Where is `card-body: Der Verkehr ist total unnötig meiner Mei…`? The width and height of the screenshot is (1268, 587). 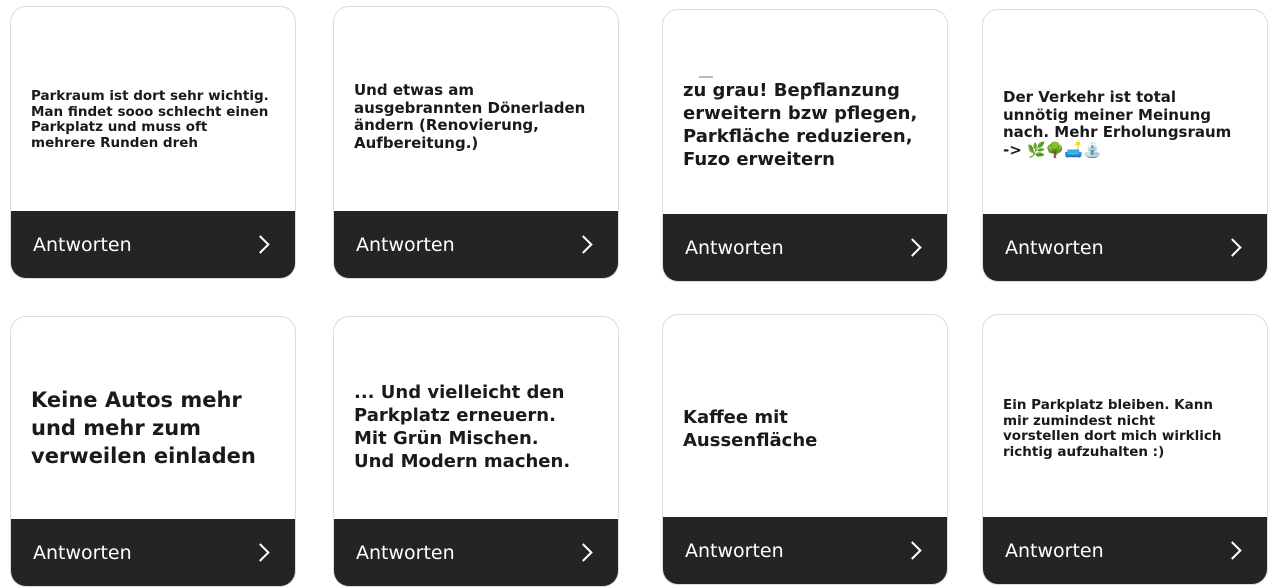
card-body: Der Verkehr ist total unnötig meiner Mei… is located at coordinates (1125, 113).